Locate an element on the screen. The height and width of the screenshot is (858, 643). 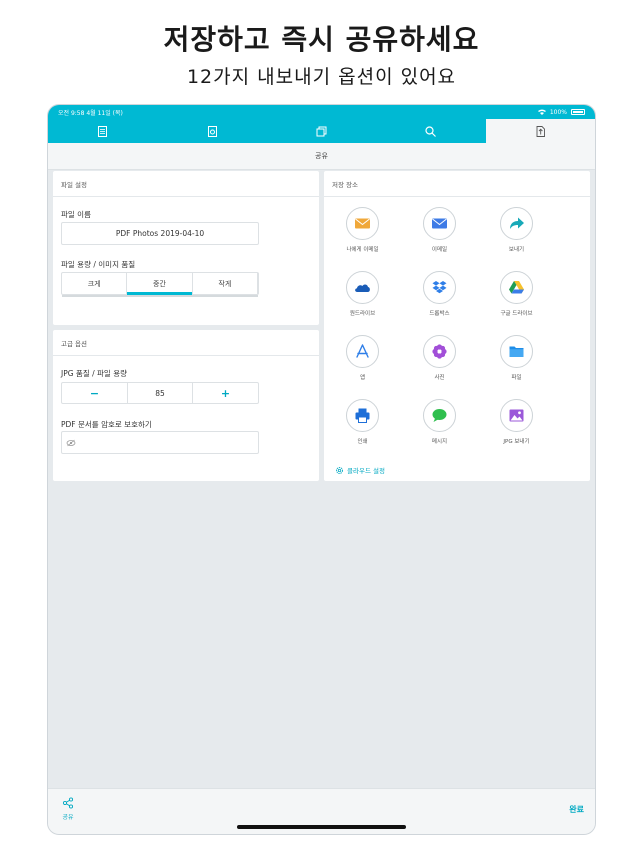
eye-slash-icon is located at coordinates (71, 443).